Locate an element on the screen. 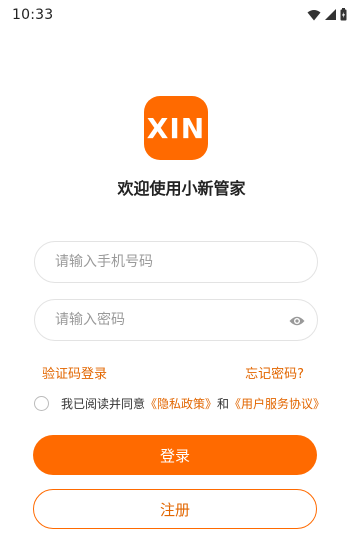  agreement-checkbox is located at coordinates (41, 403).